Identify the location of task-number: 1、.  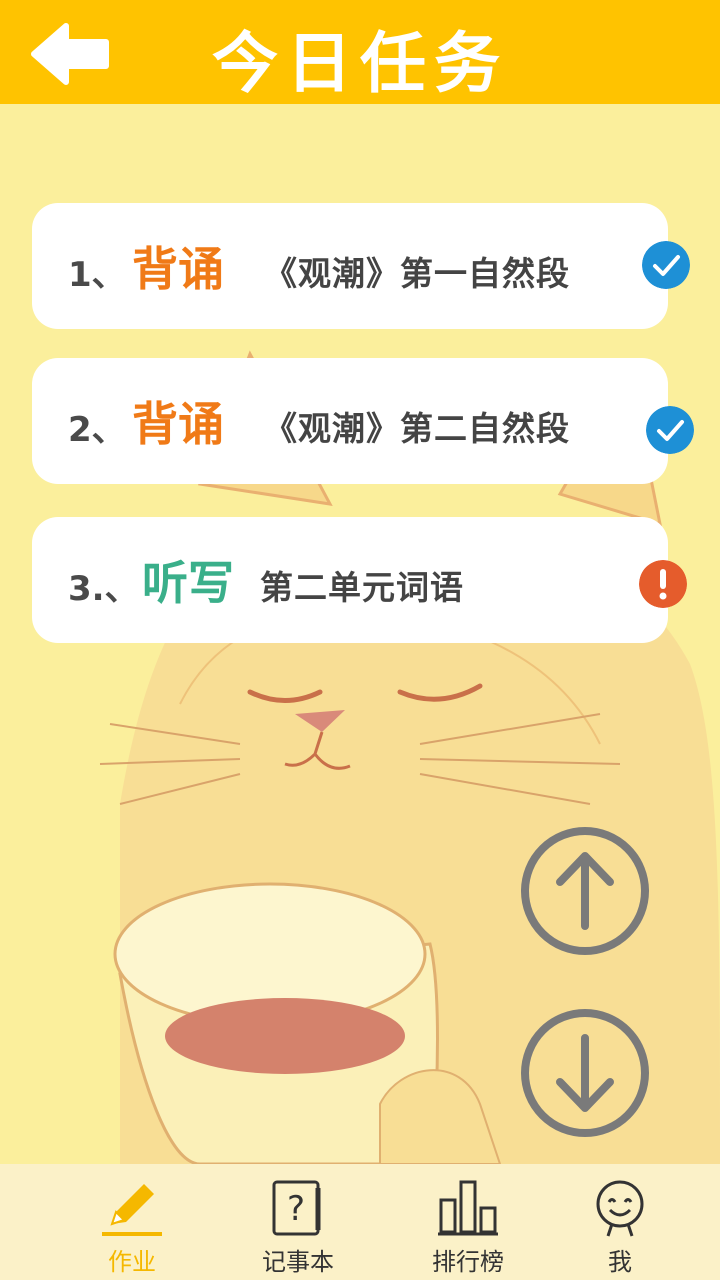
(97, 275).